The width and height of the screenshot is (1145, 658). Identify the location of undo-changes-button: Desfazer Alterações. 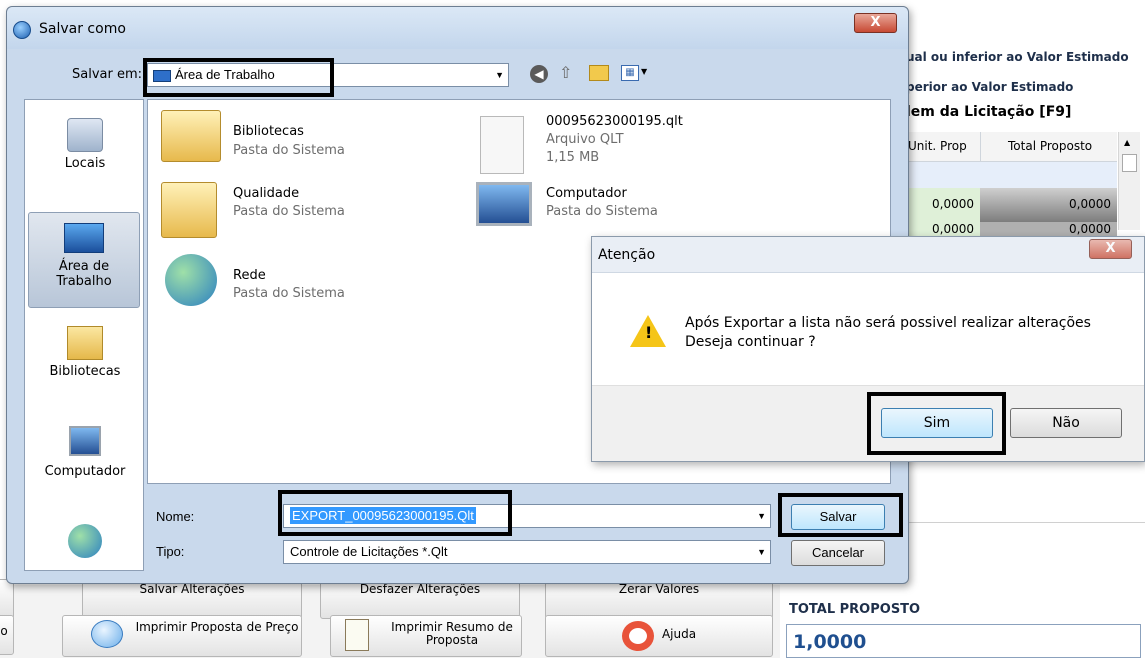
(420, 599).